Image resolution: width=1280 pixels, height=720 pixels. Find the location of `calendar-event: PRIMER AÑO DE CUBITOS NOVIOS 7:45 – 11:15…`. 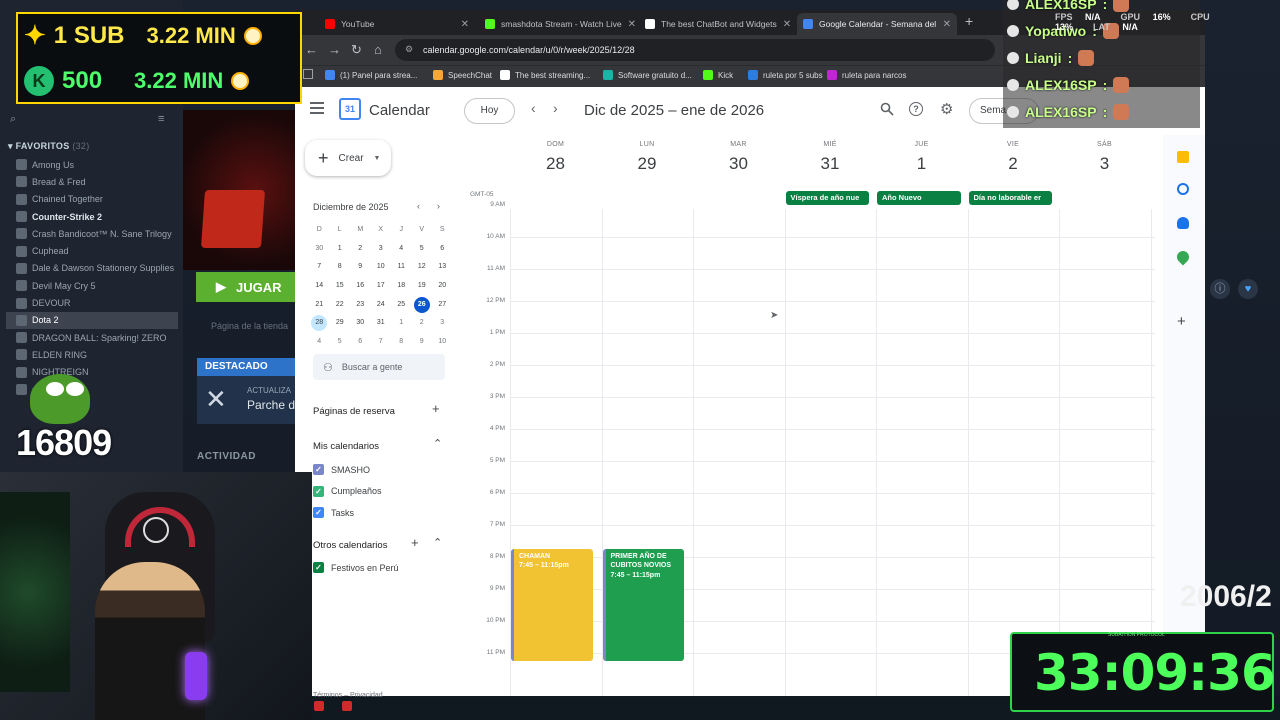

calendar-event: PRIMER AÑO DE CUBITOS NOVIOS 7:45 – 11:15… is located at coordinates (643, 605).